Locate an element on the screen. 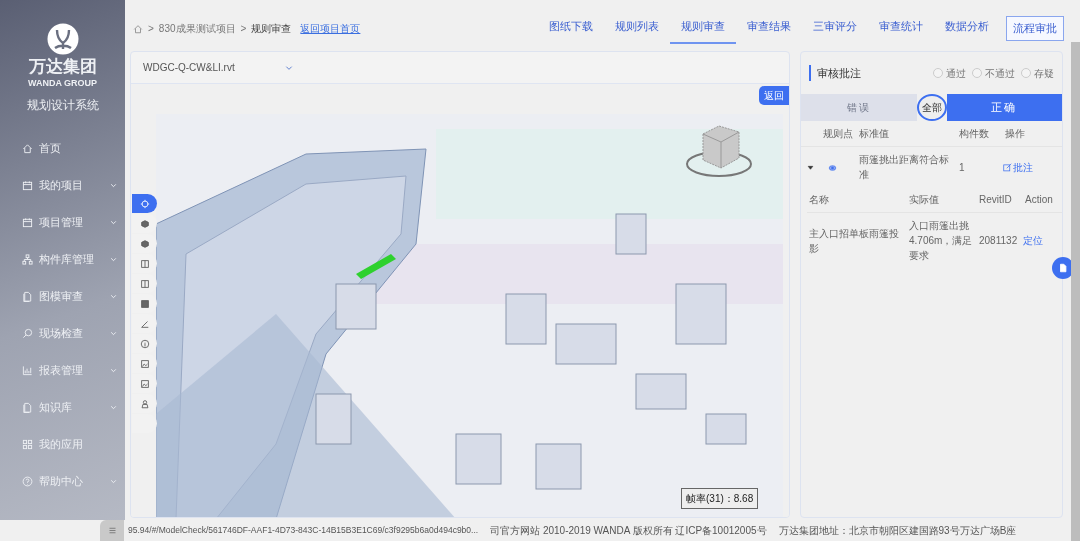 This screenshot has height=541, width=1080. actual-value: 入口雨篷出挑4.706m，满足要求 is located at coordinates (941, 241).